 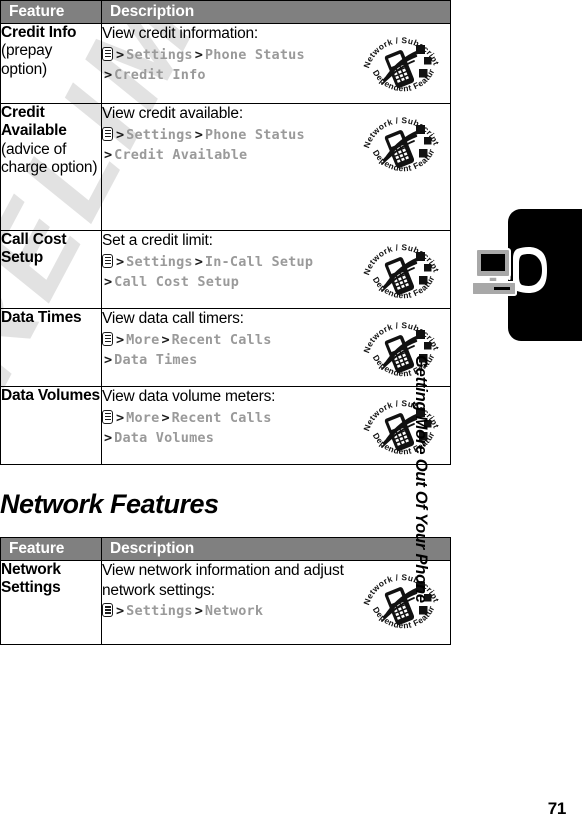 I want to click on feature-name: Data Times, so click(x=41, y=318).